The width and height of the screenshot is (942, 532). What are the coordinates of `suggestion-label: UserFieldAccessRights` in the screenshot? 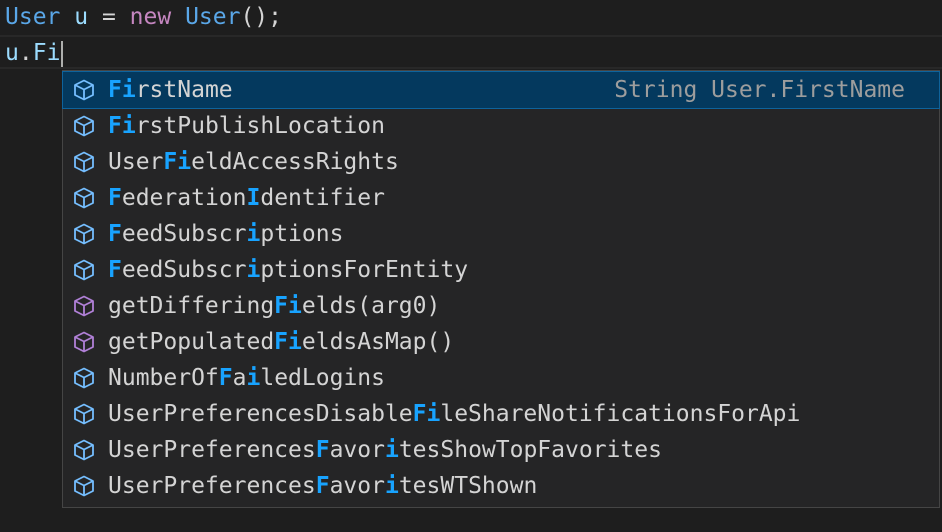 It's located at (250, 162).